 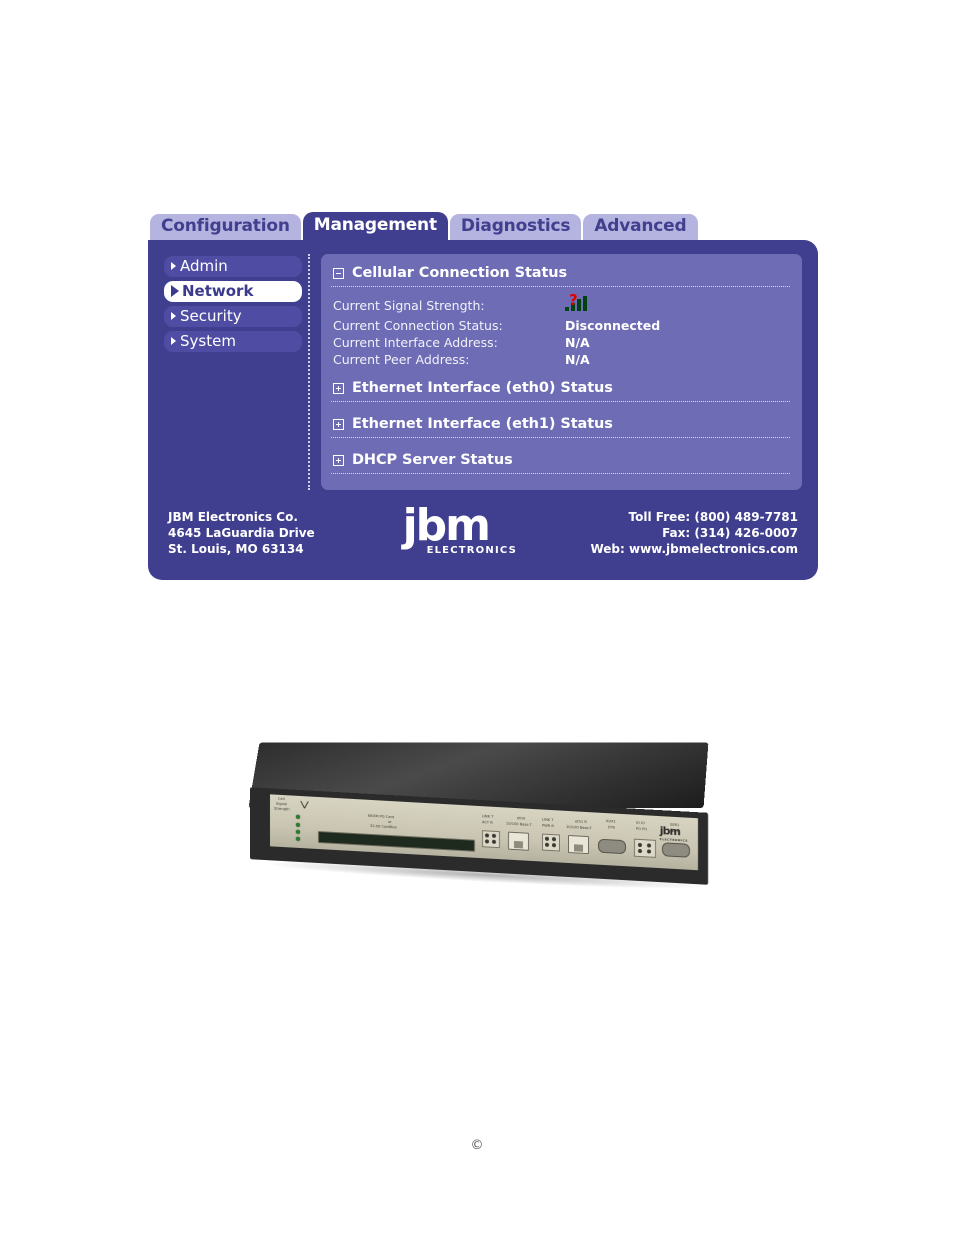 What do you see at coordinates (282, 804) in the screenshot?
I see `faceplate-label-signal: Signal` at bounding box center [282, 804].